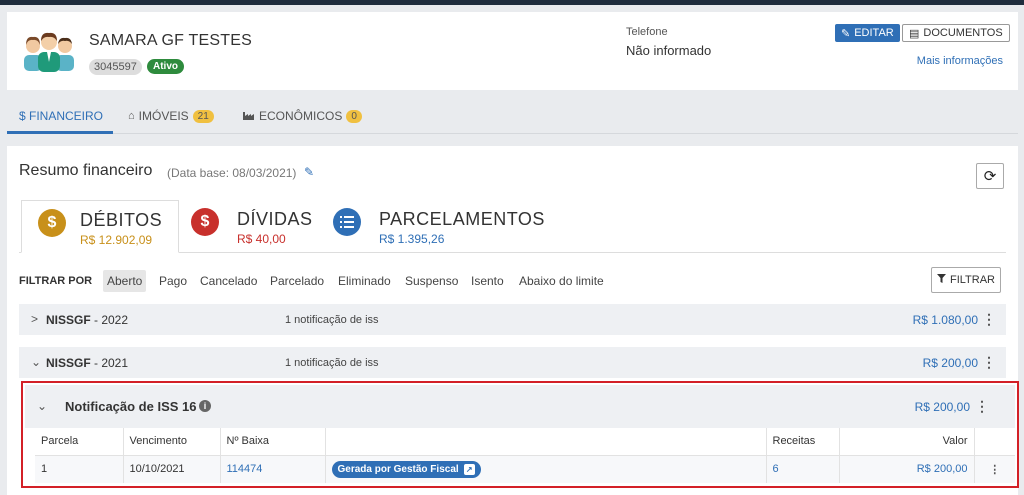 This screenshot has height=495, width=1024. Describe the element at coordinates (802, 442) in the screenshot. I see `column-header: Receitas` at that location.